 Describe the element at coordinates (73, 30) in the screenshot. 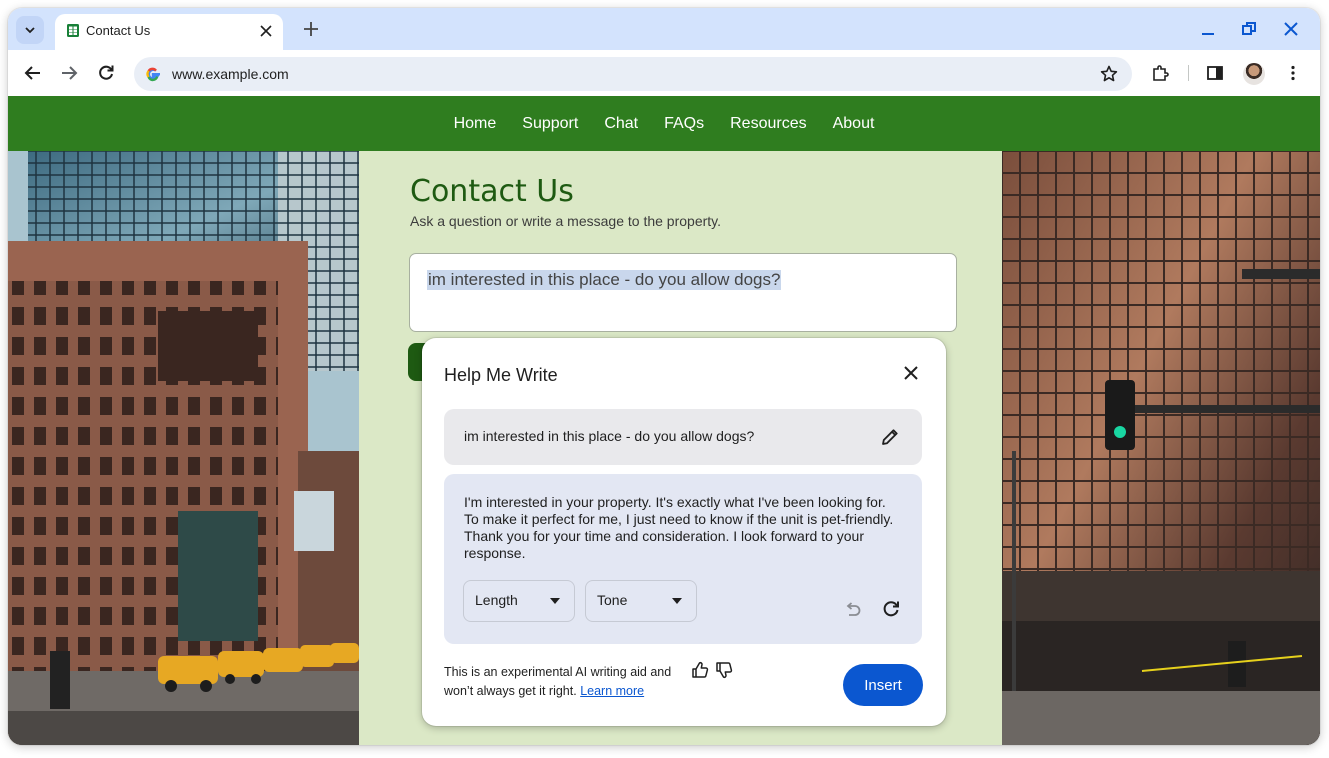

I see `spreadsheet-favicon-icon` at that location.